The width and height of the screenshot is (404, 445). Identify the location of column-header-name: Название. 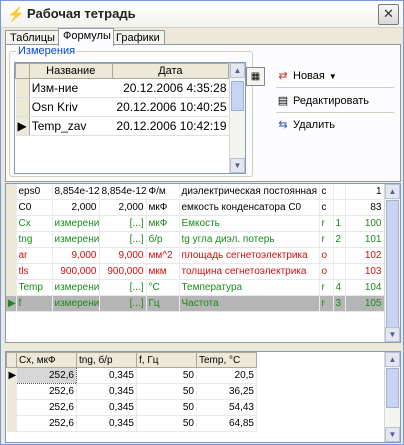
(70, 71).